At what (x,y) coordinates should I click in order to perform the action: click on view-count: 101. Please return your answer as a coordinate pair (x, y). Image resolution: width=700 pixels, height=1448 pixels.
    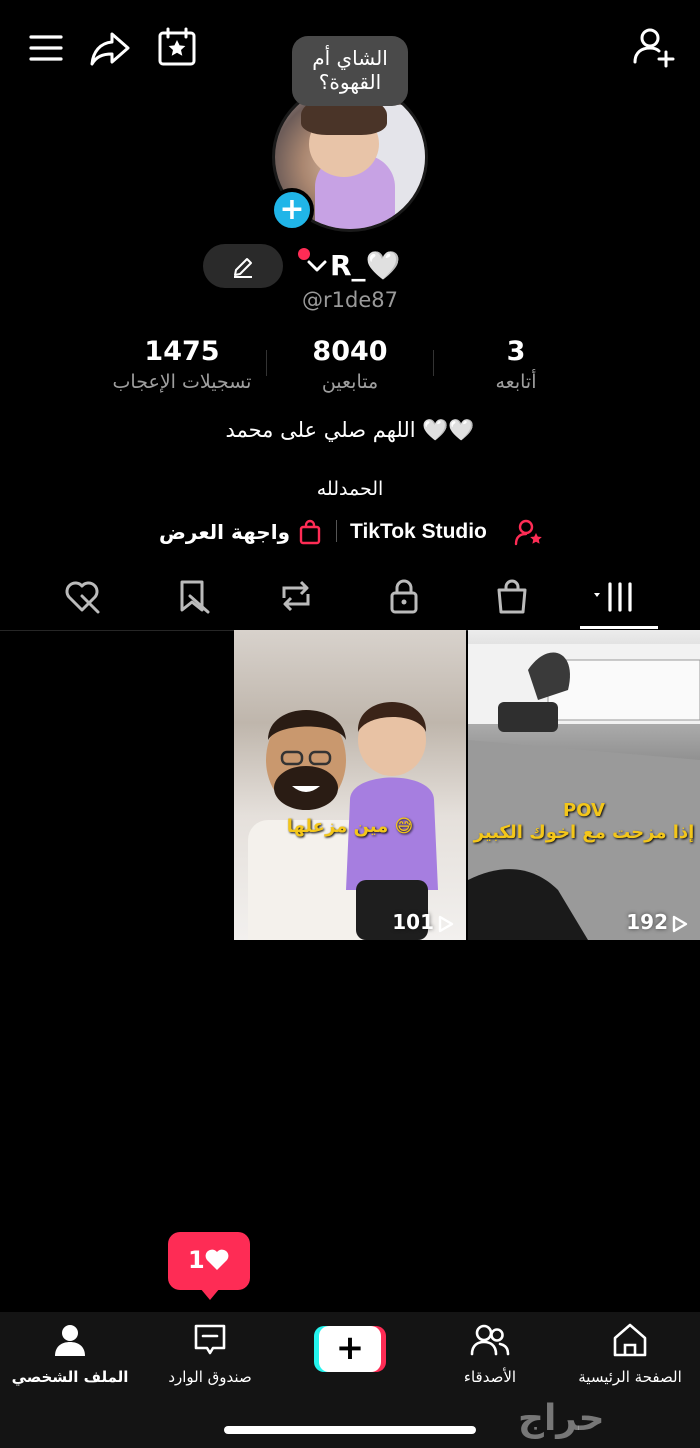
    Looking at the image, I should click on (423, 922).